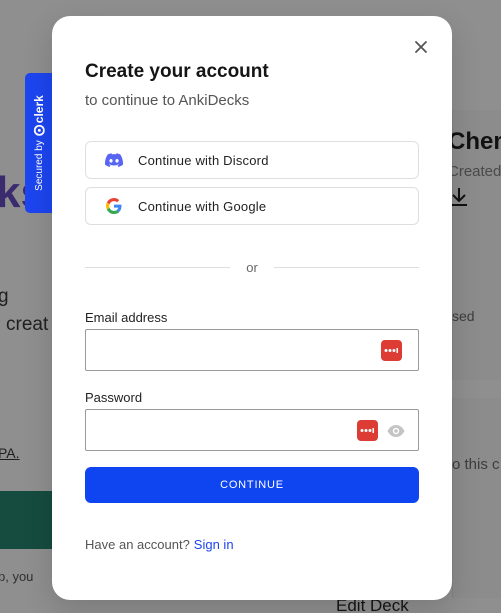 The width and height of the screenshot is (501, 613). I want to click on bg-fragment: creat, so click(27, 324).